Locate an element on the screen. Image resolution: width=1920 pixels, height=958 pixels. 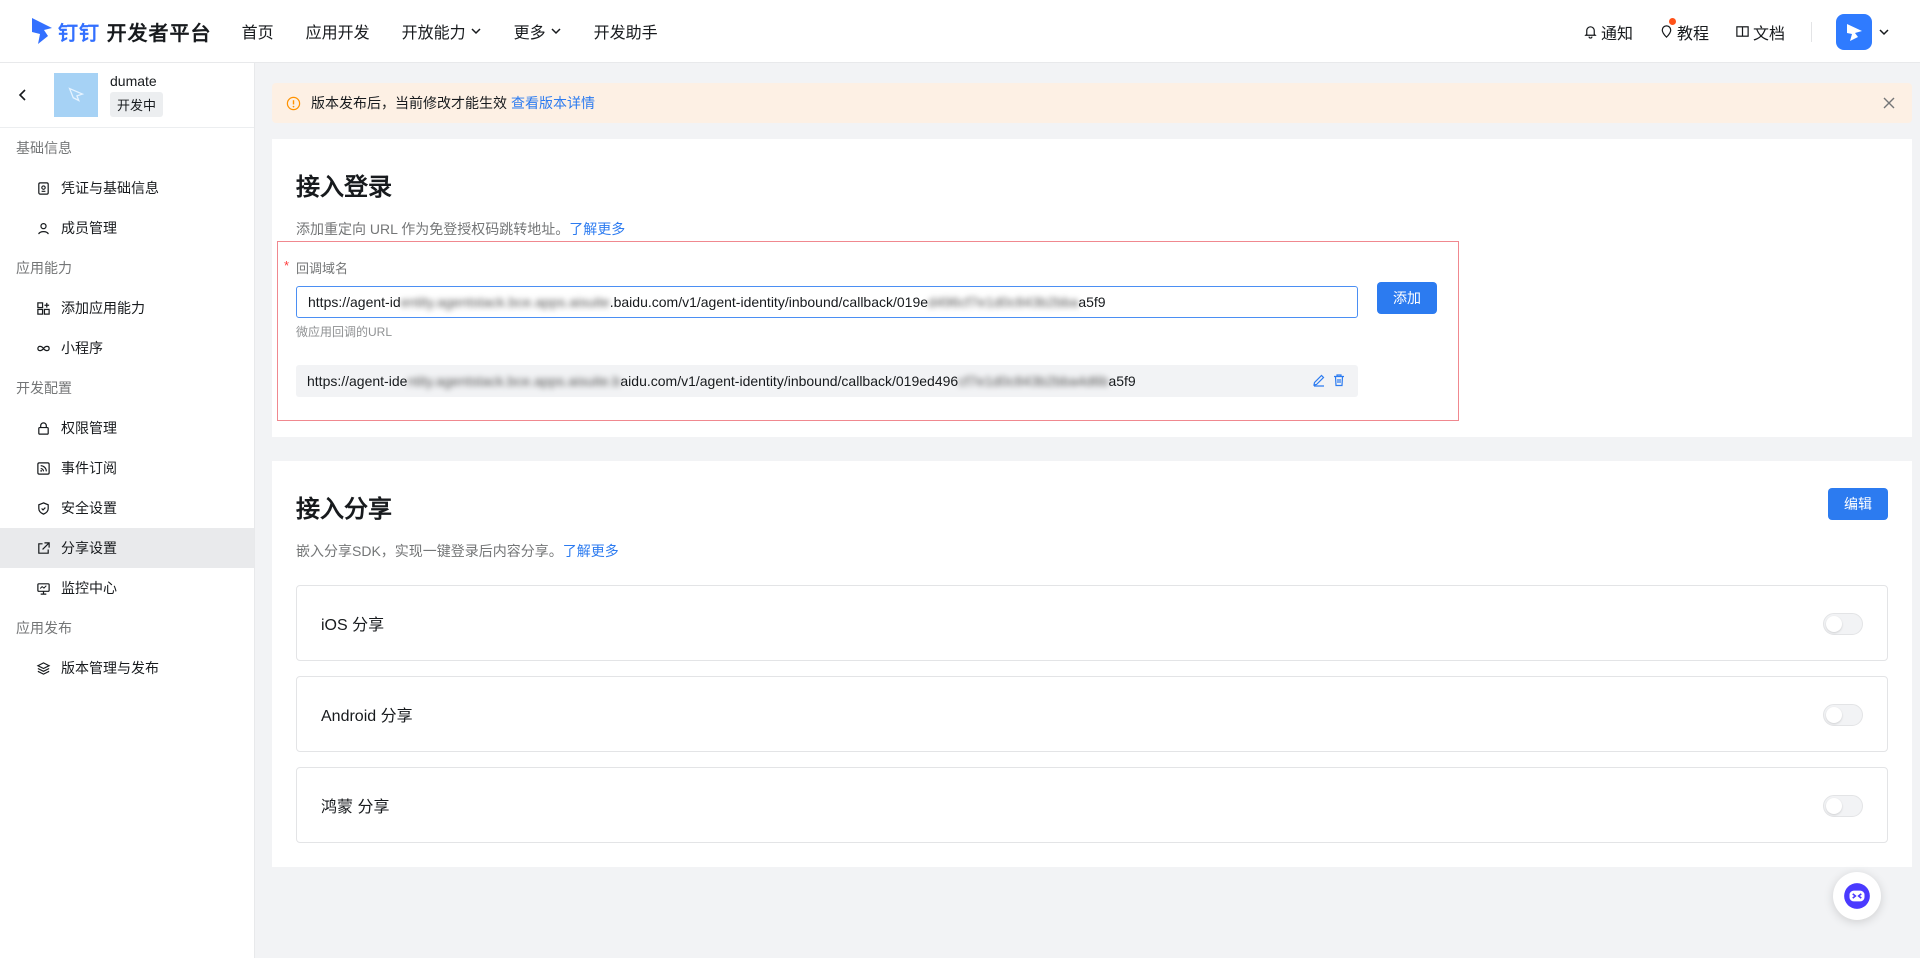
url-actions is located at coordinates (1326, 380).